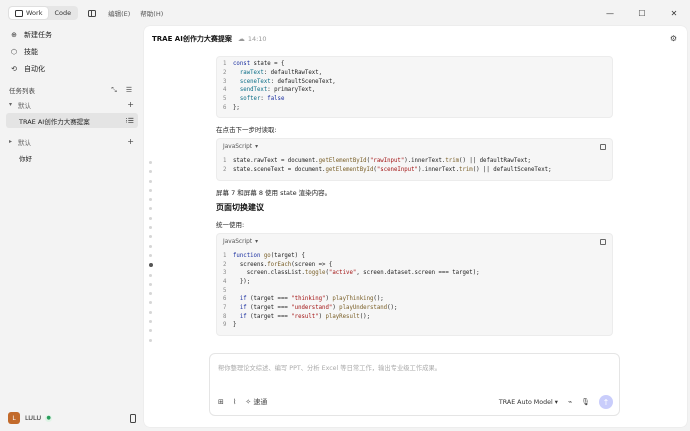 This screenshot has height=431, width=690. Describe the element at coordinates (119, 13) in the screenshot. I see `menu-edit: 编辑(E)` at that location.